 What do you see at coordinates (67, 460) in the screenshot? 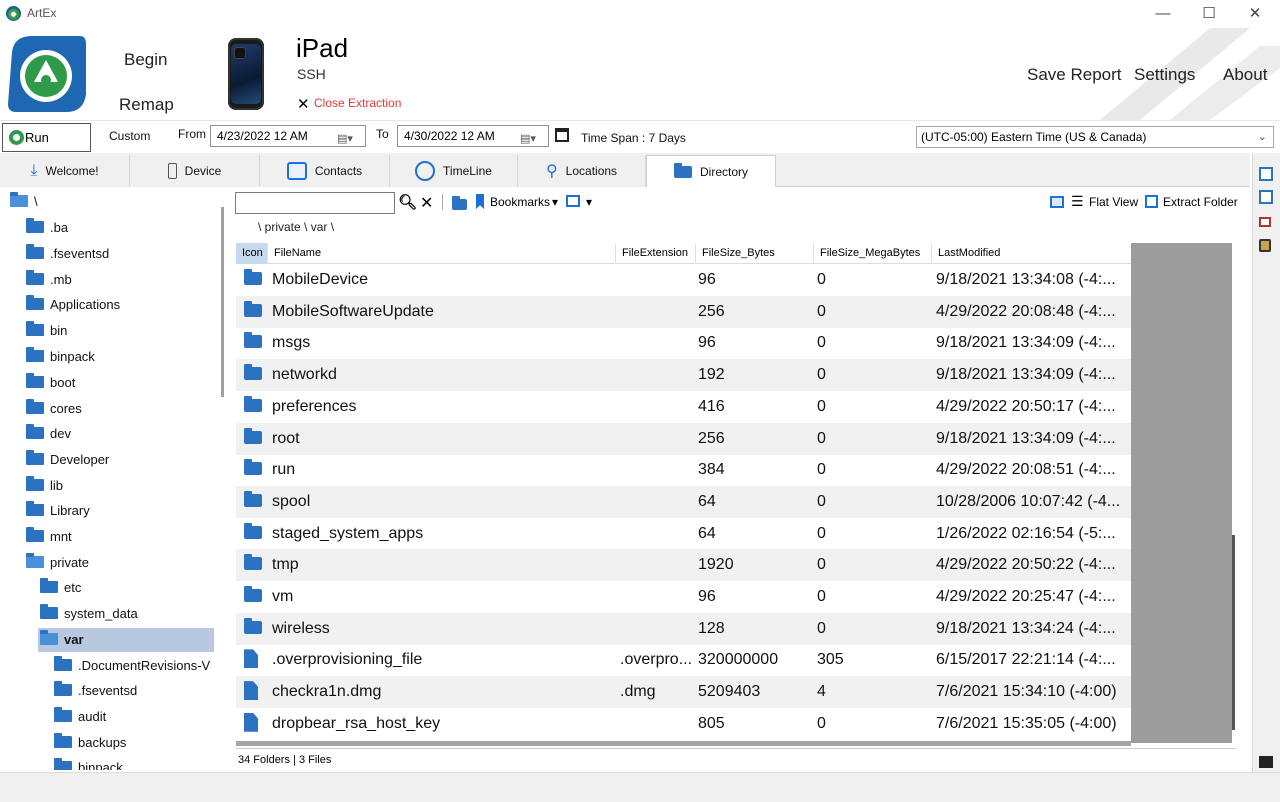
I see `tree-node: Developer` at bounding box center [67, 460].